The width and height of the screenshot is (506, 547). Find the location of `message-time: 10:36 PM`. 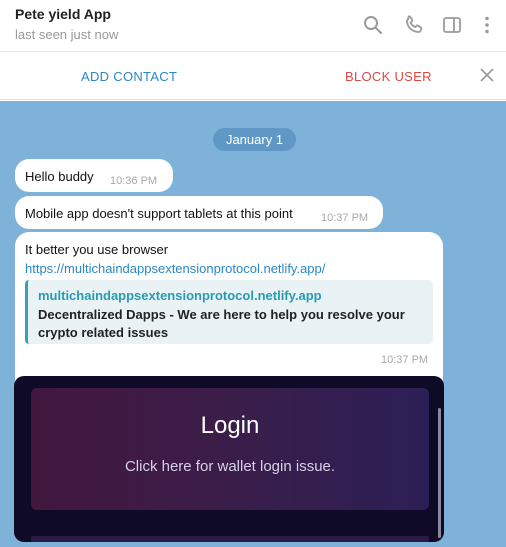

message-time: 10:36 PM is located at coordinates (134, 181).